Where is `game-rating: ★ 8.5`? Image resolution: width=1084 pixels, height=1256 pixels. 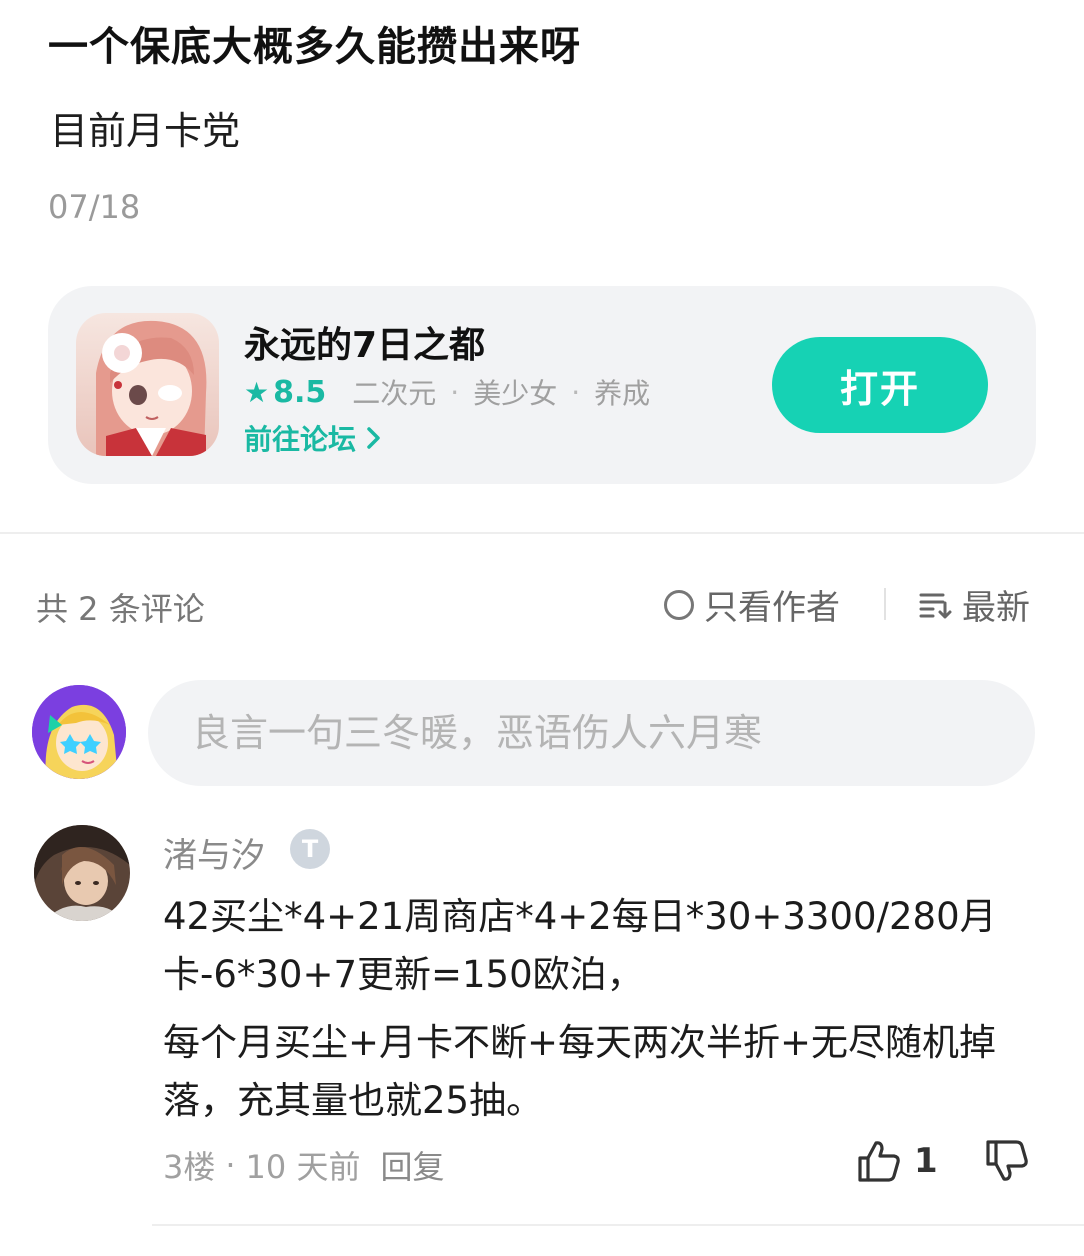
game-rating: ★ 8.5 is located at coordinates (285, 392).